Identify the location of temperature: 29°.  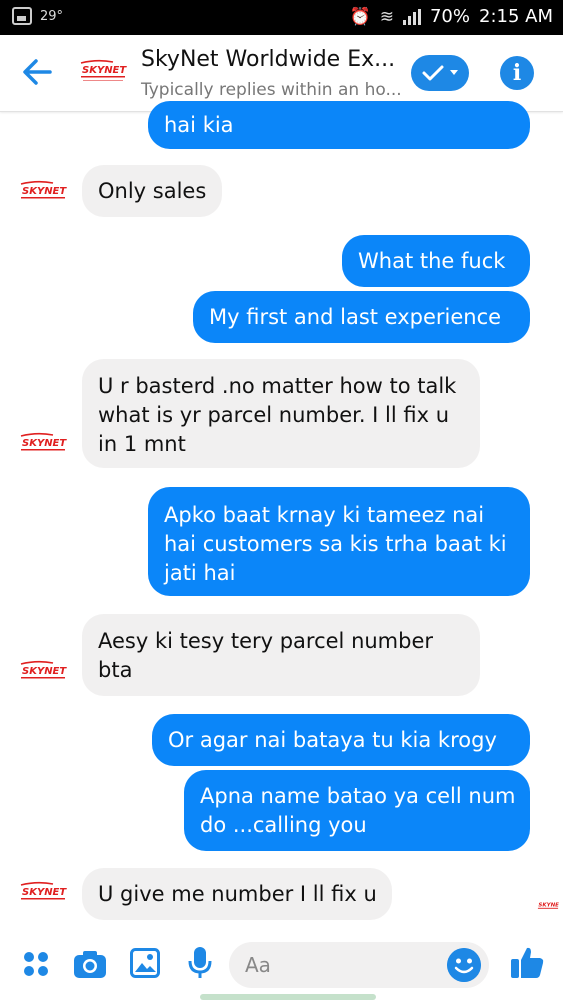
(52, 16).